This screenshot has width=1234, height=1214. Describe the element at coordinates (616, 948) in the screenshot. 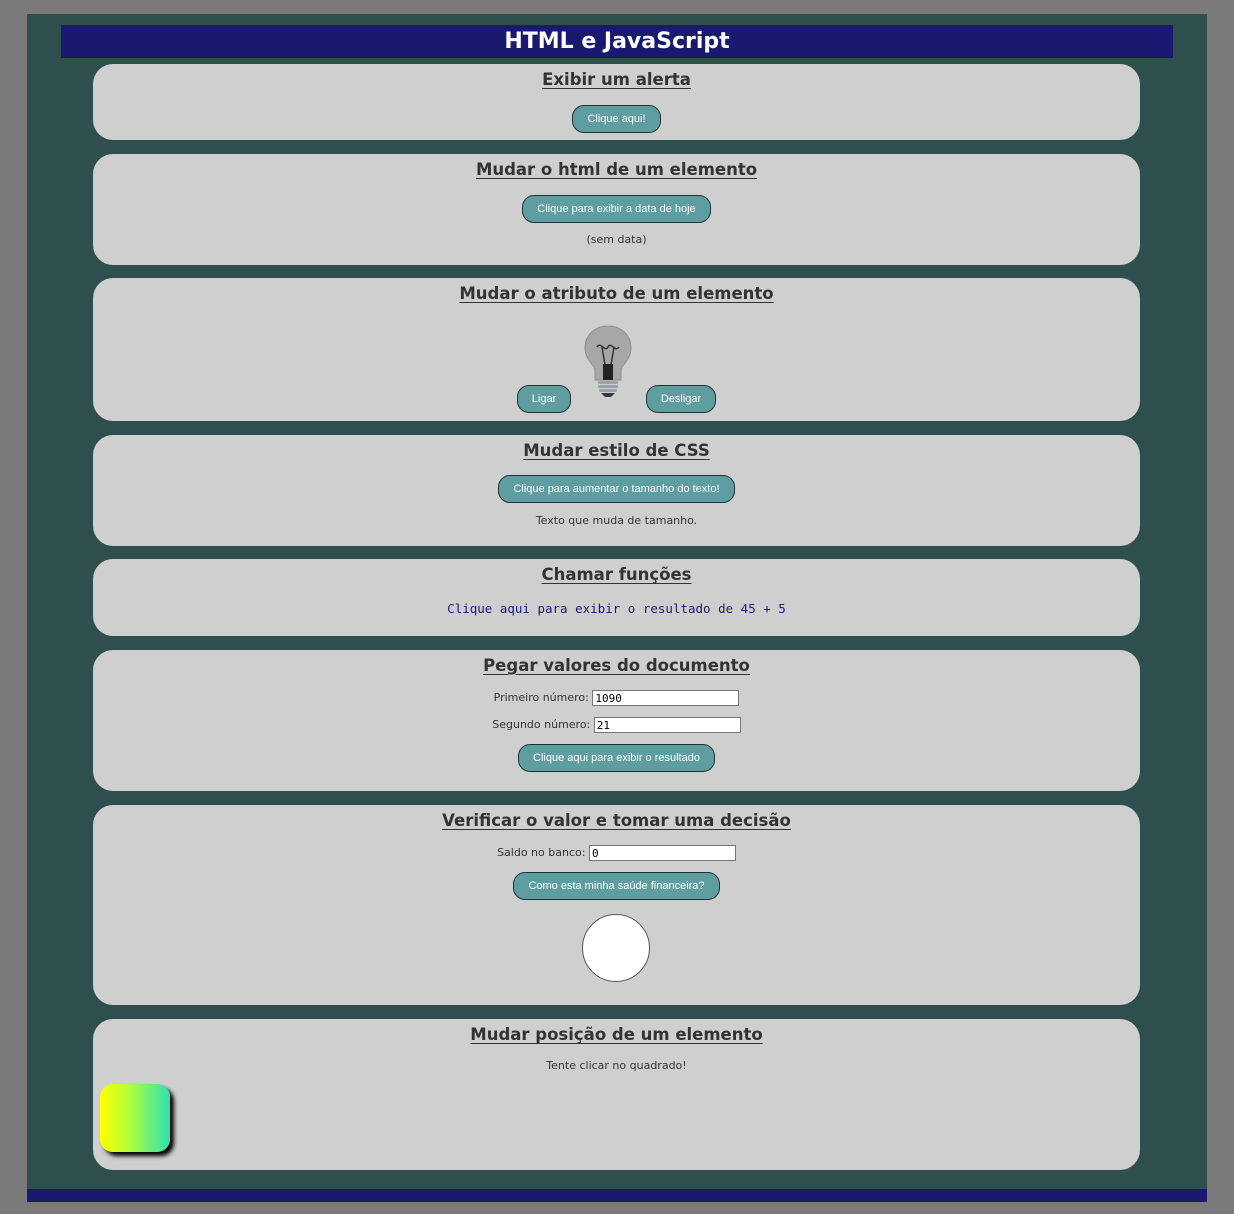

I see `financial-status-circle` at that location.